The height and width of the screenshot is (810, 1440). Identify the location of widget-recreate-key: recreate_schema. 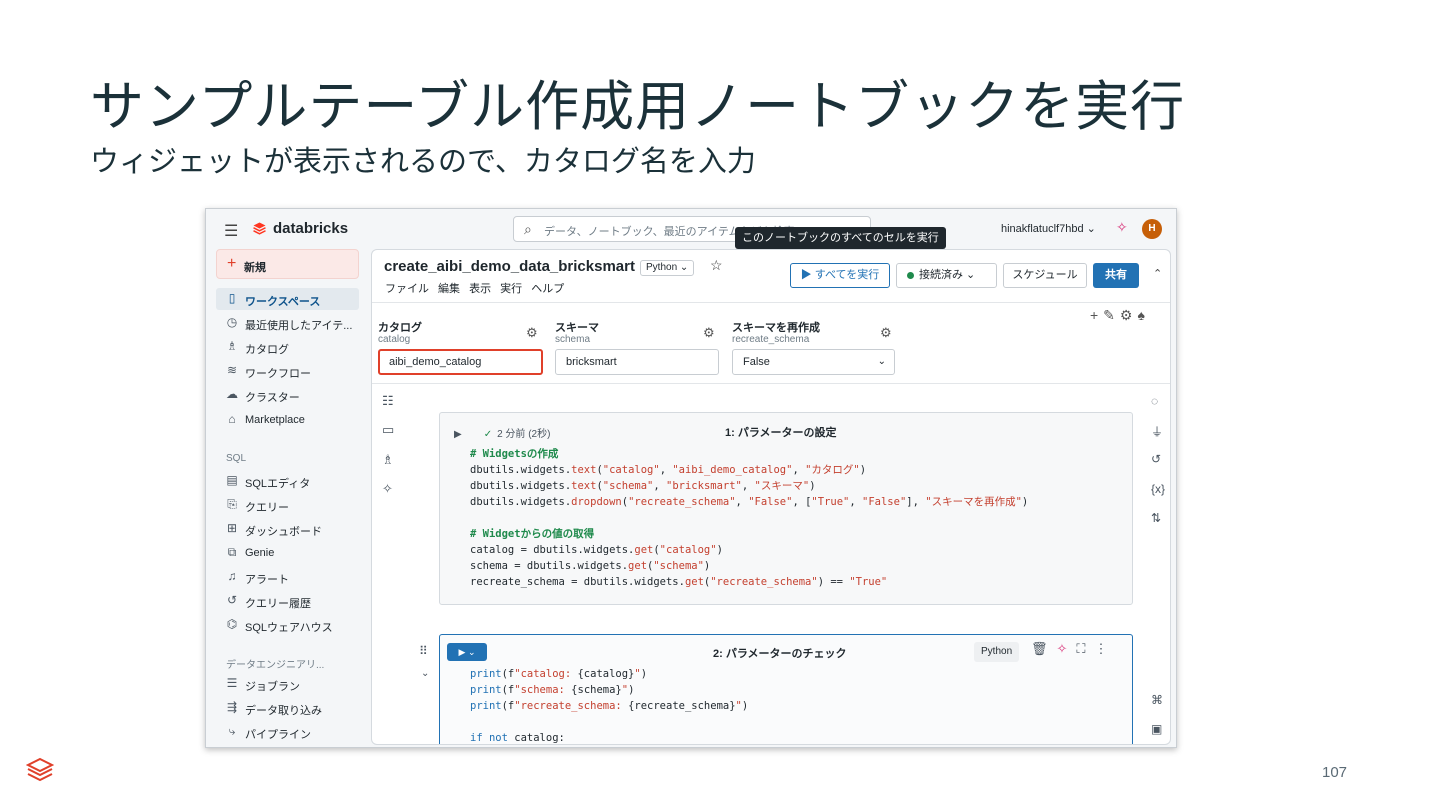
(771, 339).